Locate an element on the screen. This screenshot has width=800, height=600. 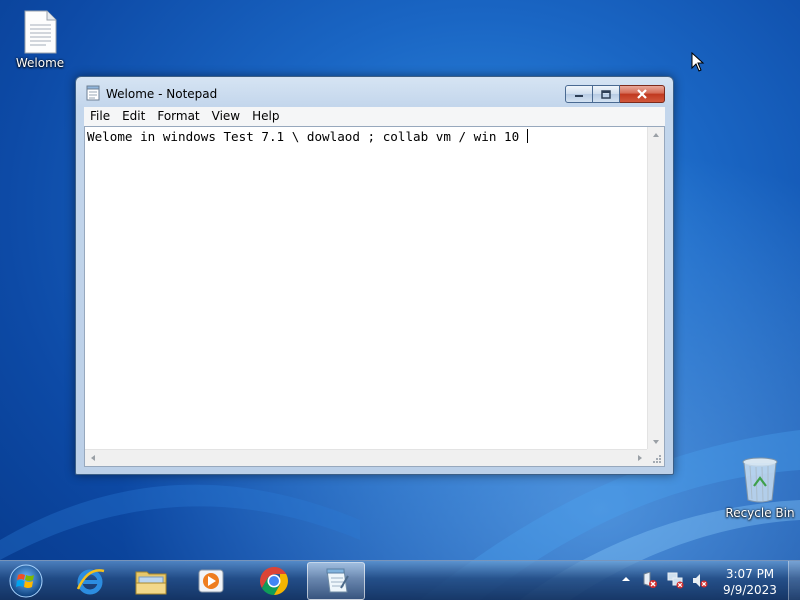
desktop-icon-label: Welome is located at coordinates (40, 63).